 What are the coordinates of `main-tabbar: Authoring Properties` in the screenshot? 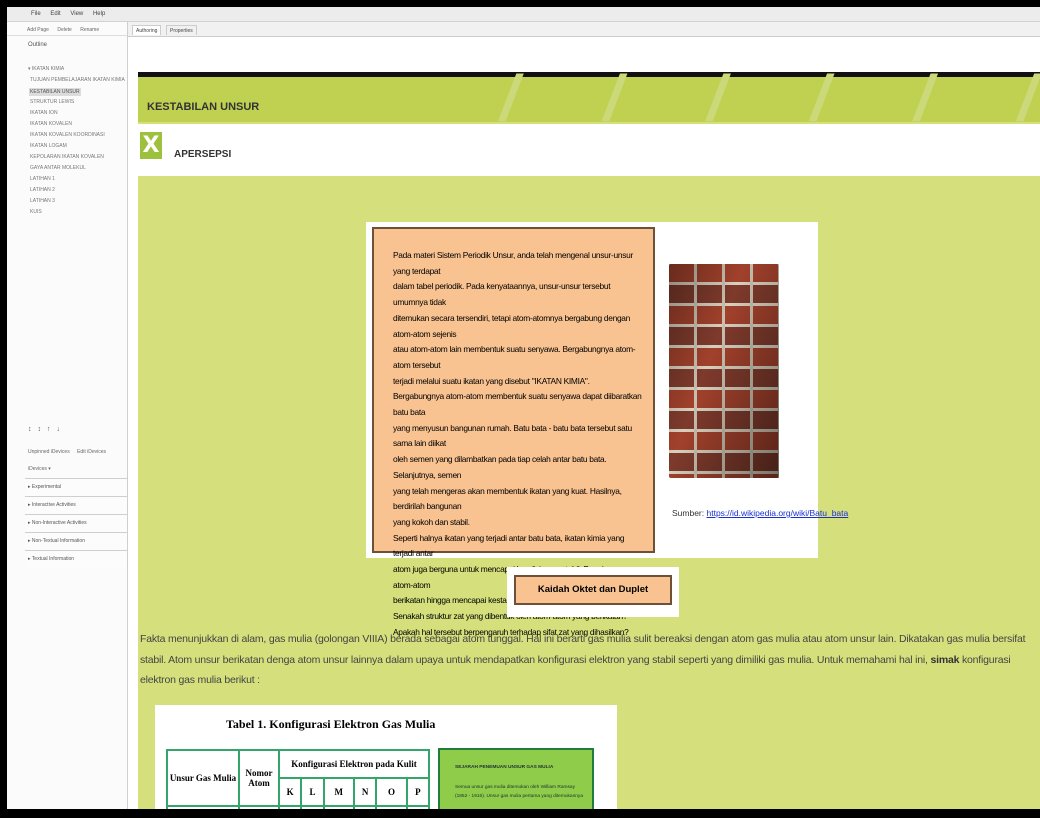 It's located at (584, 29).